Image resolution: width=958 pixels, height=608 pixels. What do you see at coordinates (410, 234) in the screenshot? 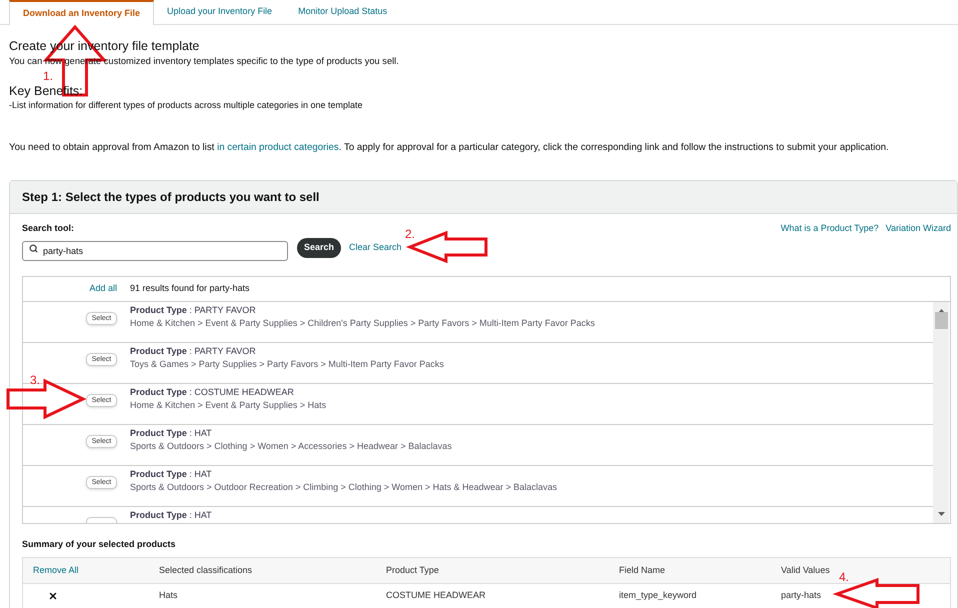
I see `annotation-number: 2.` at bounding box center [410, 234].